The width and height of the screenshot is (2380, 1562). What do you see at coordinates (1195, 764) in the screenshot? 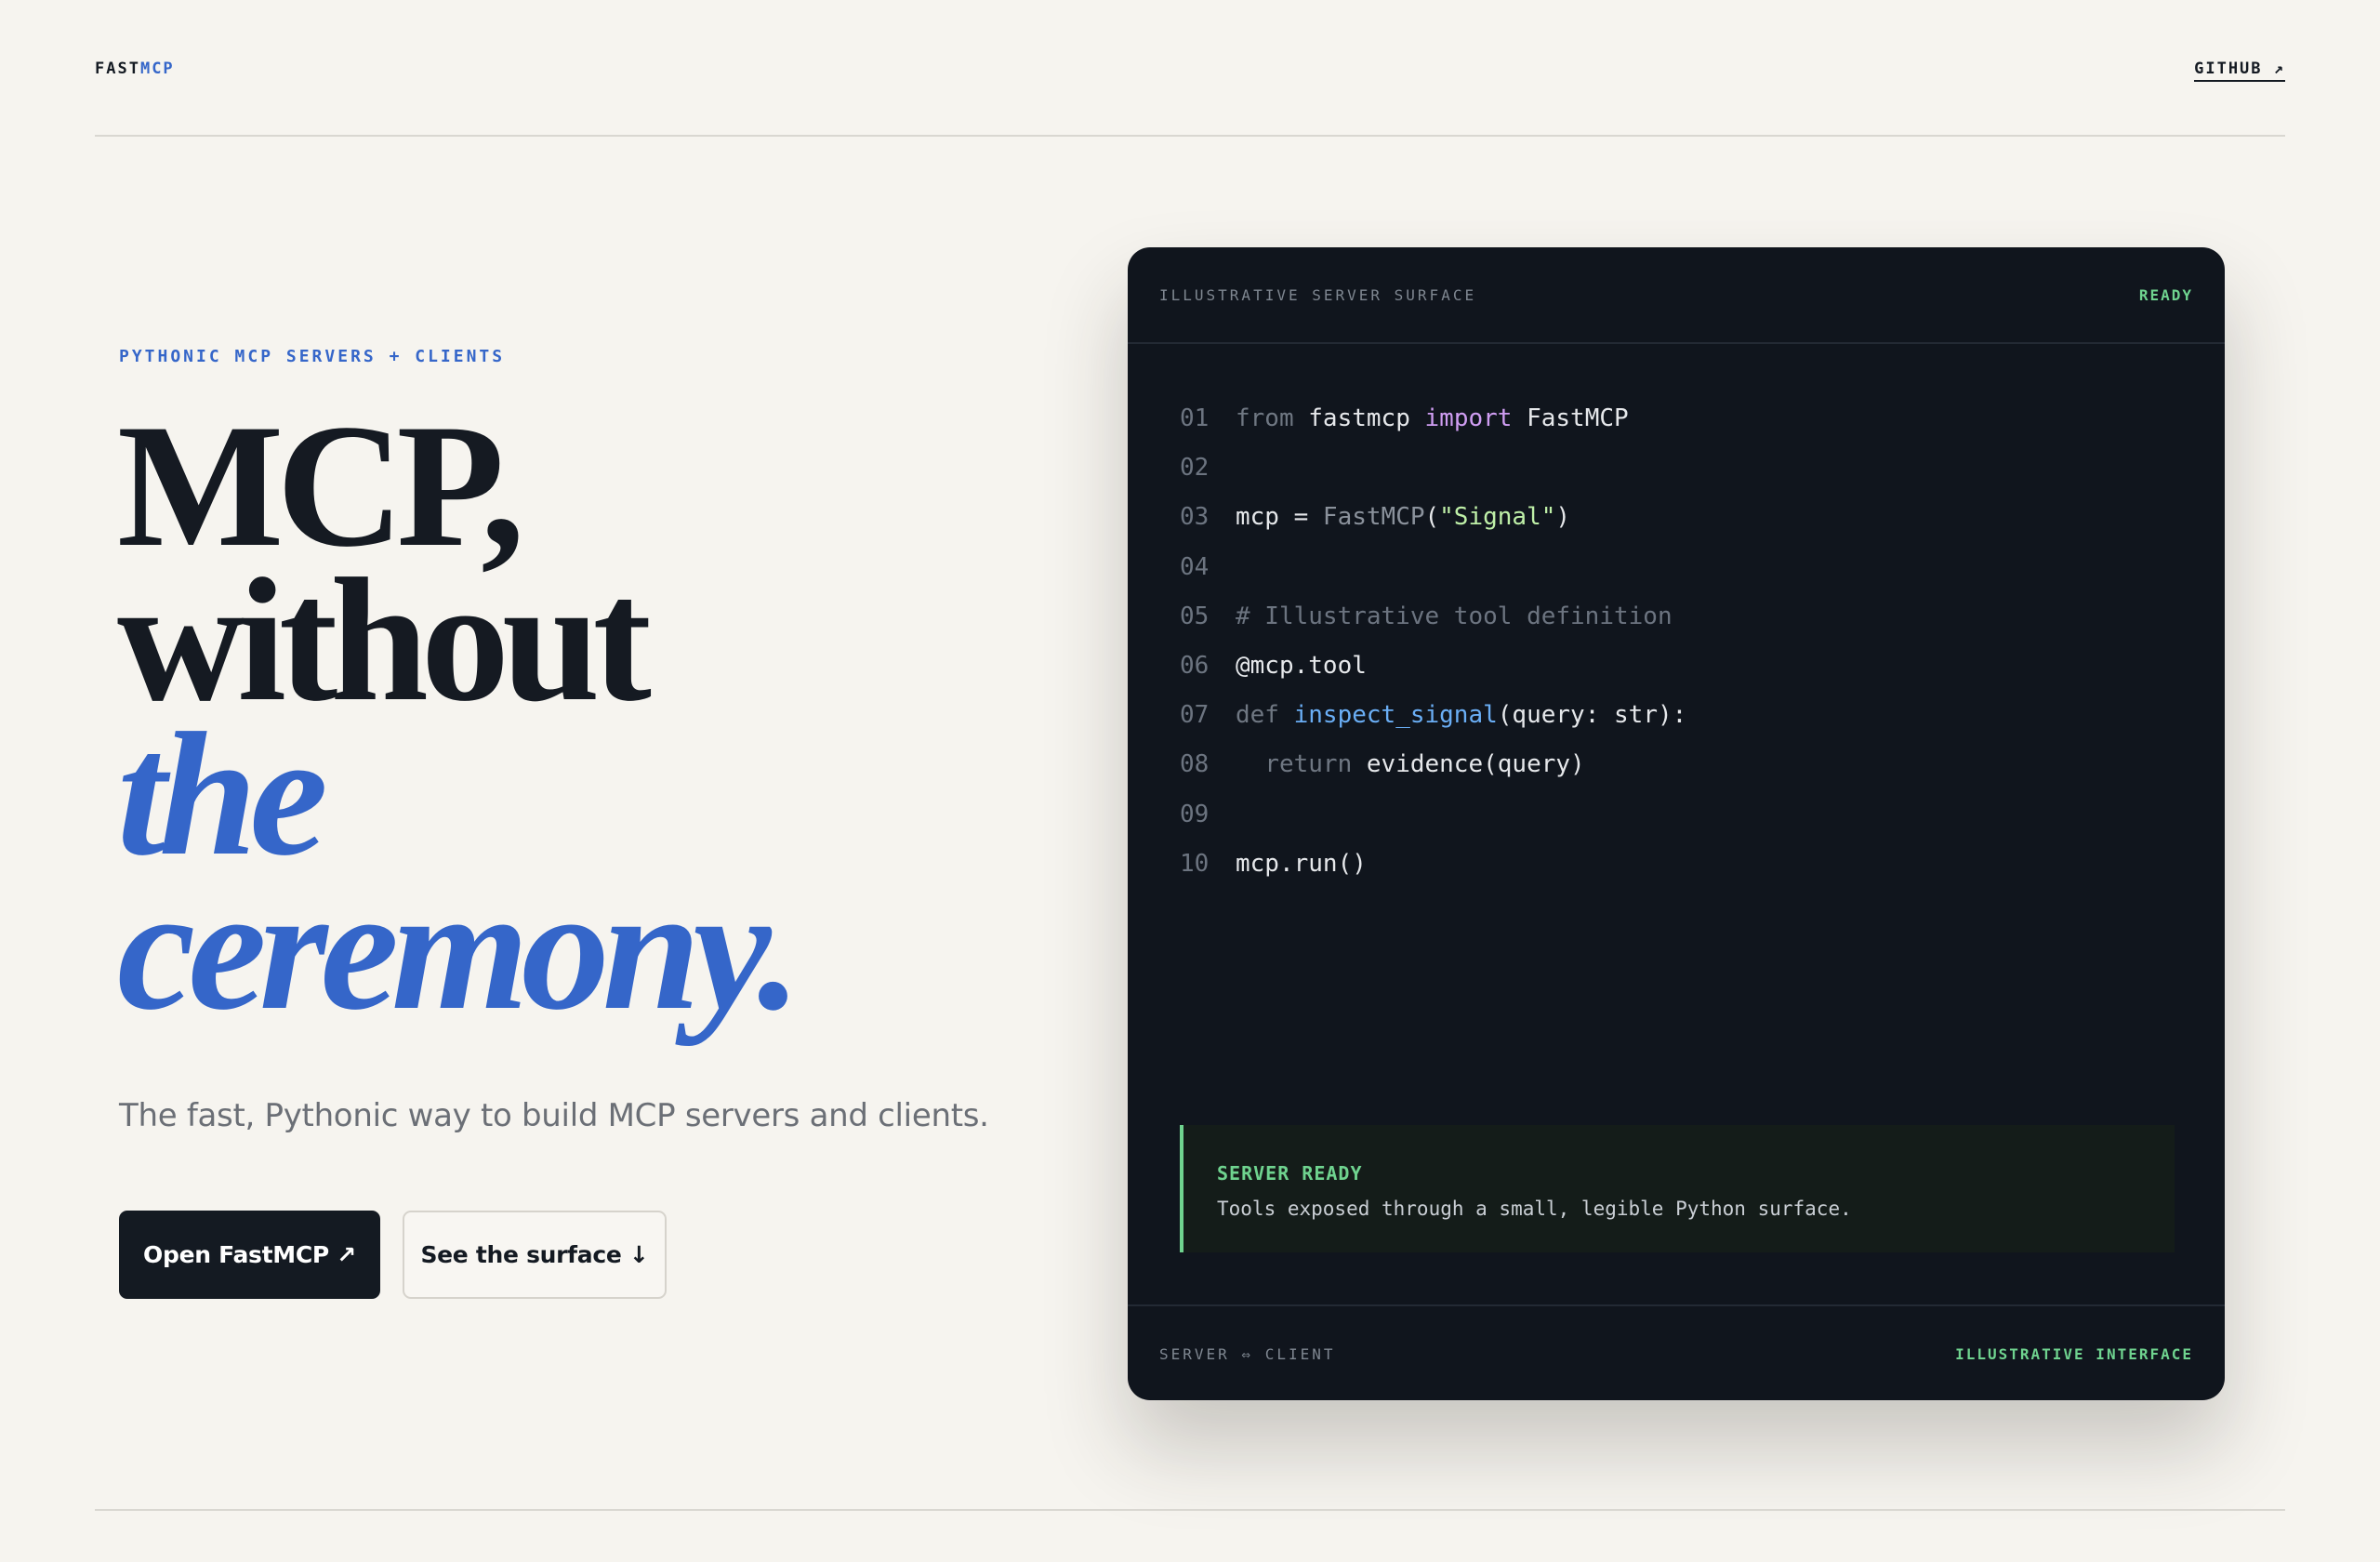
I see `line-number: 08` at bounding box center [1195, 764].